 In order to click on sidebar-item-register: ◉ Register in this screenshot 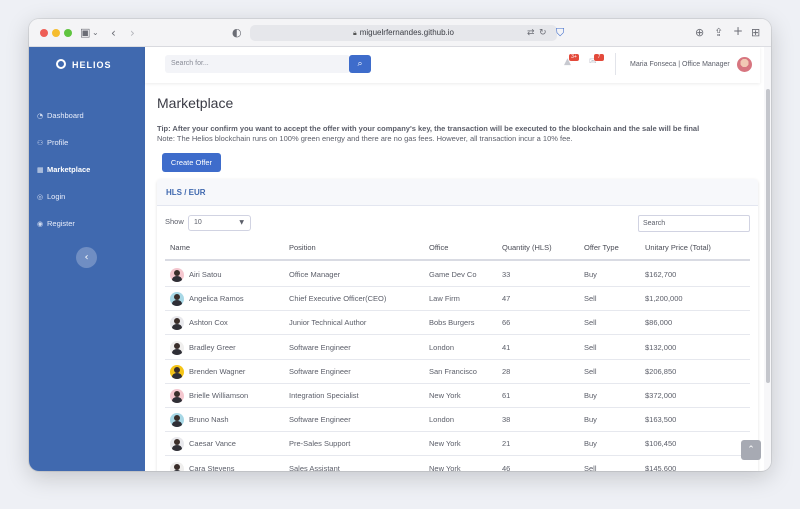, I will do `click(87, 224)`.